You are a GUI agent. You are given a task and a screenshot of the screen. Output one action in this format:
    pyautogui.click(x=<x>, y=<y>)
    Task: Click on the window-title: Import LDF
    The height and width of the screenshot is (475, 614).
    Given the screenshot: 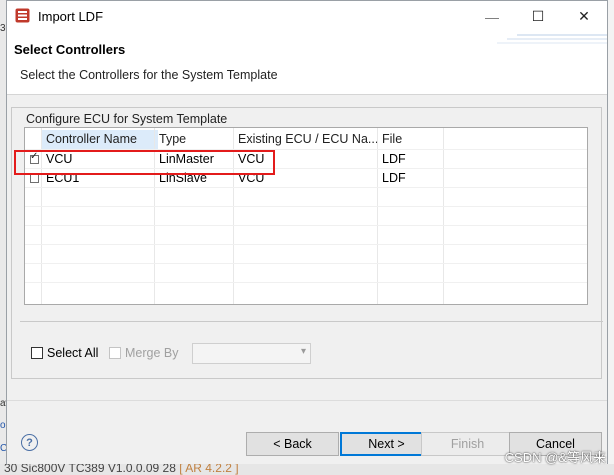 What is the action you would take?
    pyautogui.click(x=71, y=16)
    